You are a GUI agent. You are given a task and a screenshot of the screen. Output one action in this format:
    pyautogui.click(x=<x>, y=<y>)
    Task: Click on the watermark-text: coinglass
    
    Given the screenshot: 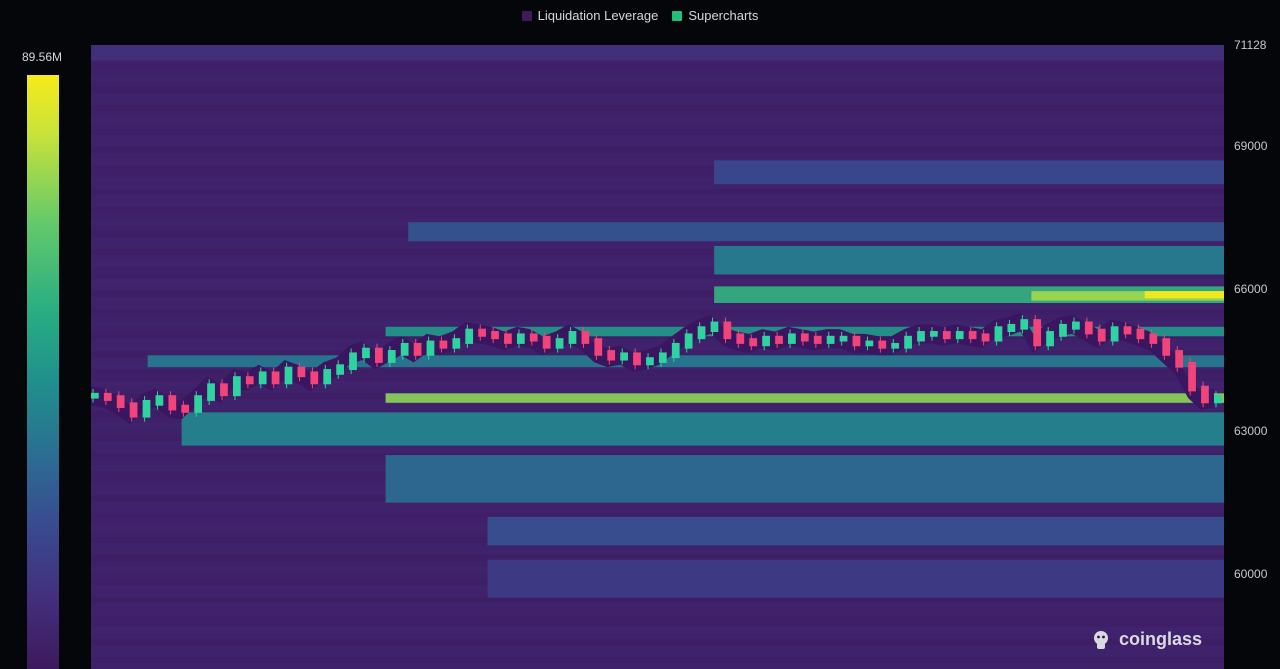 What is the action you would take?
    pyautogui.click(x=1160, y=638)
    